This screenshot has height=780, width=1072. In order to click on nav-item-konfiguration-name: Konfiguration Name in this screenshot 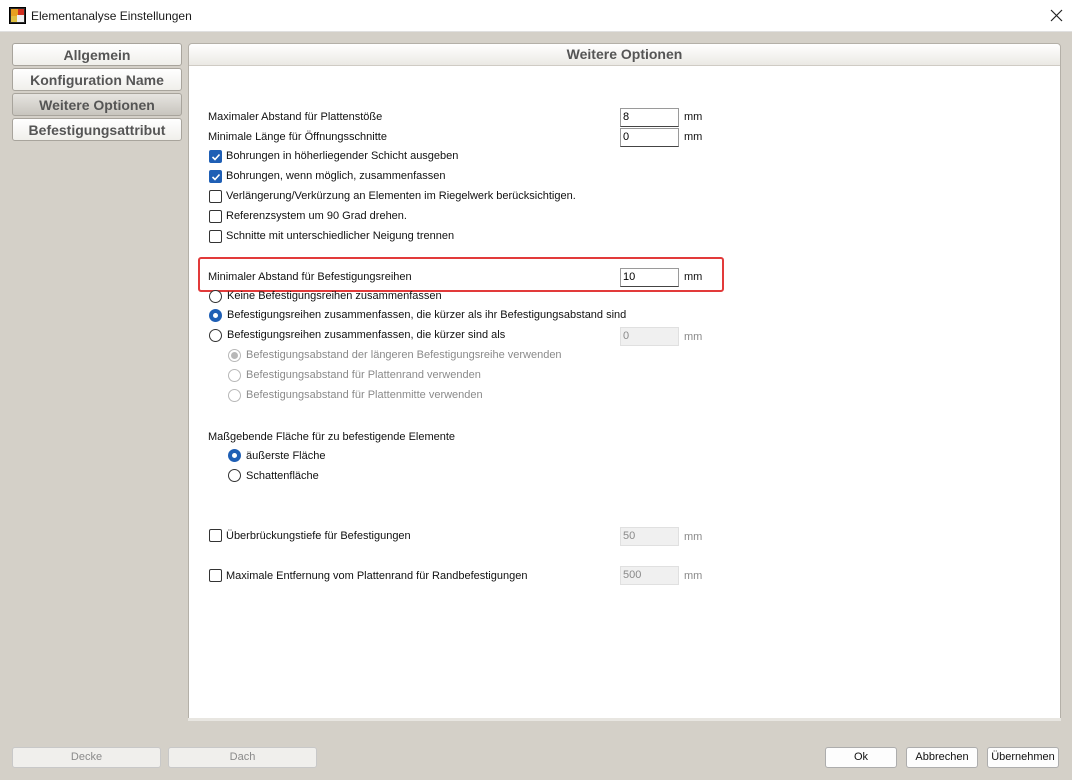, I will do `click(97, 79)`.